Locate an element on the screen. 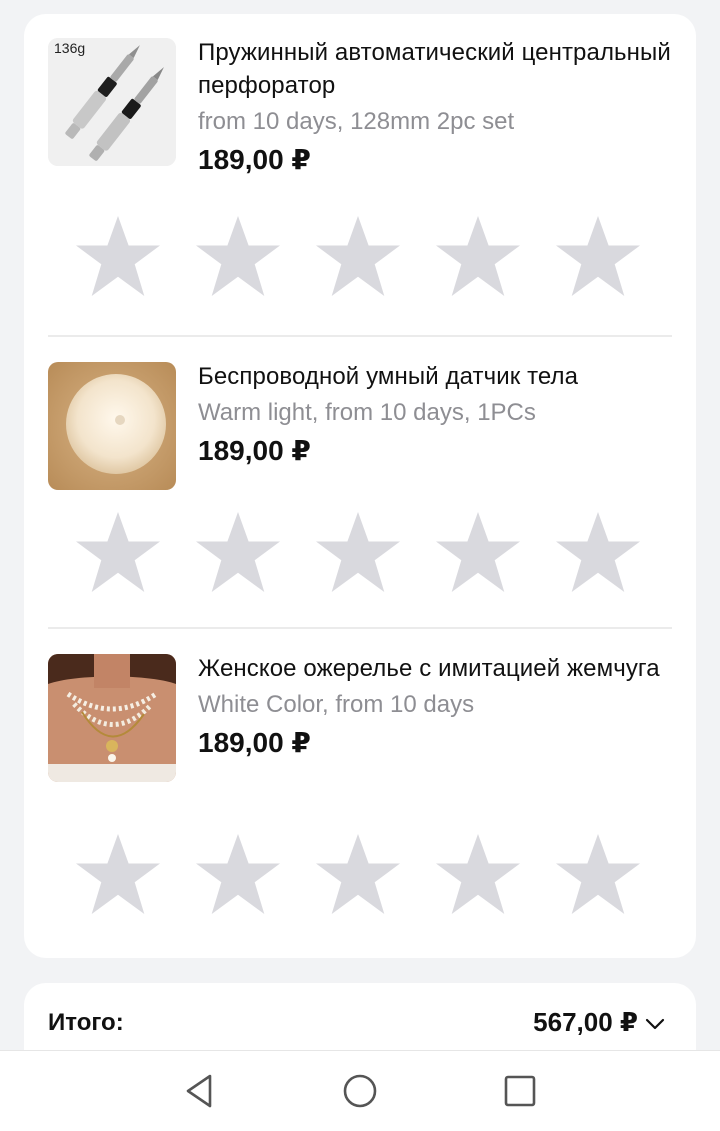 This screenshot has height=1131, width=720. item-variant: White Color, from 10 days is located at coordinates (336, 704).